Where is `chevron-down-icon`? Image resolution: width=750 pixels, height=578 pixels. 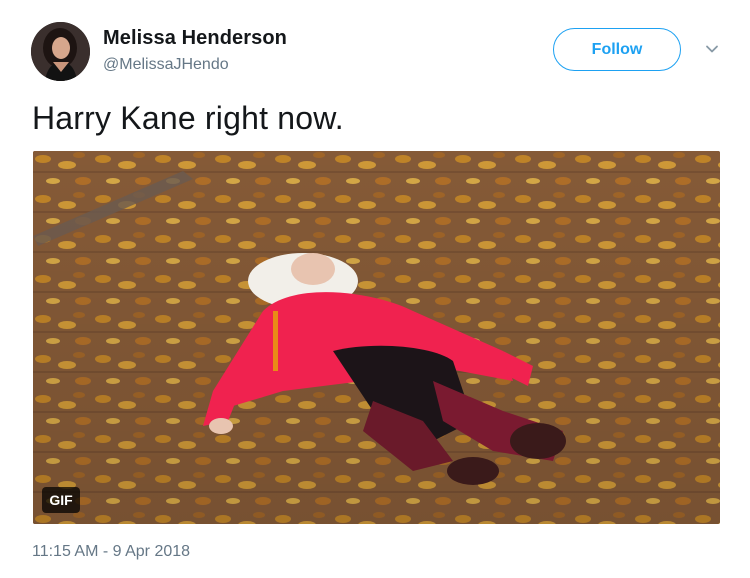 chevron-down-icon is located at coordinates (712, 49).